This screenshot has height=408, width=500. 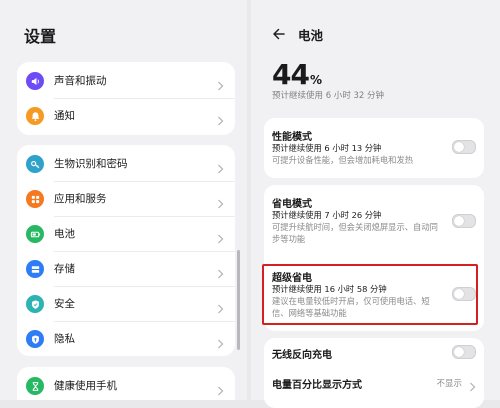 What do you see at coordinates (35, 339) in the screenshot?
I see `privacy-shield-icon` at bounding box center [35, 339].